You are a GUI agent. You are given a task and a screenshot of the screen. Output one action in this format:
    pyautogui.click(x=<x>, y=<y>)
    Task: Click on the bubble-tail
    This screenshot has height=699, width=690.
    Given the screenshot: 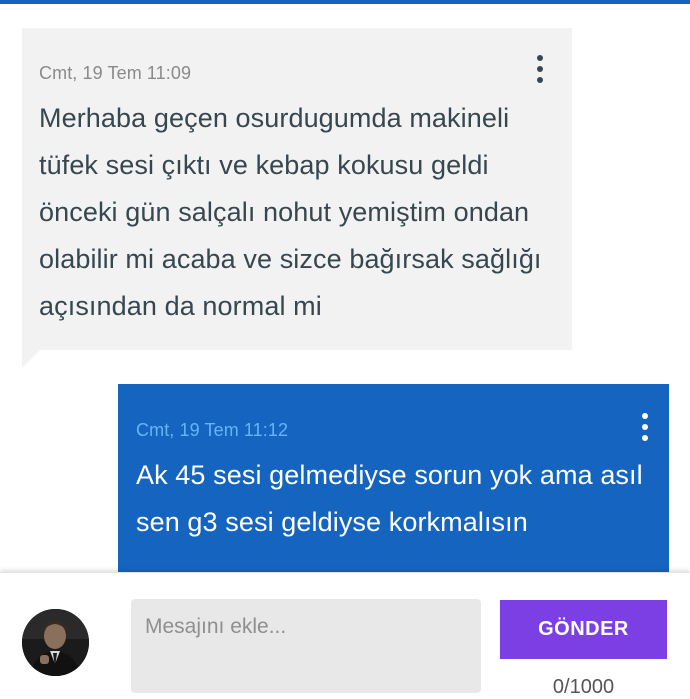 What is the action you would take?
    pyautogui.click(x=31, y=359)
    